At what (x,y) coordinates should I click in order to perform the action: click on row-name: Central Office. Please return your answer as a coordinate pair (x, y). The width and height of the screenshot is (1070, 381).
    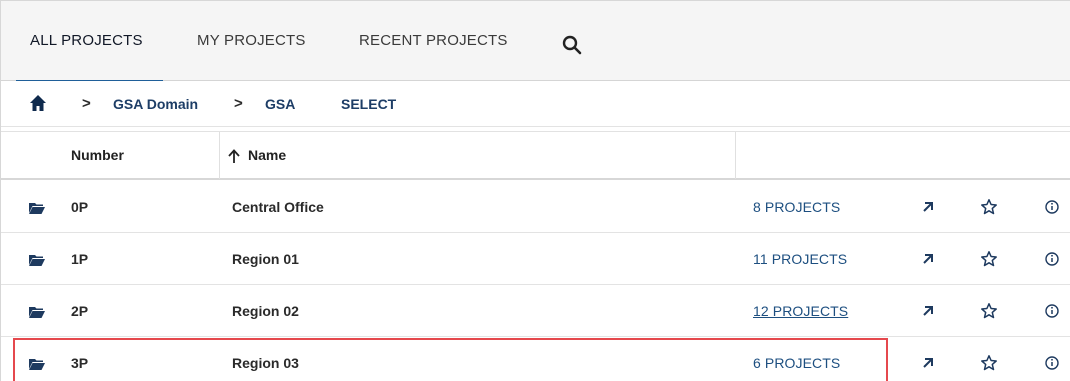
    Looking at the image, I should click on (278, 207).